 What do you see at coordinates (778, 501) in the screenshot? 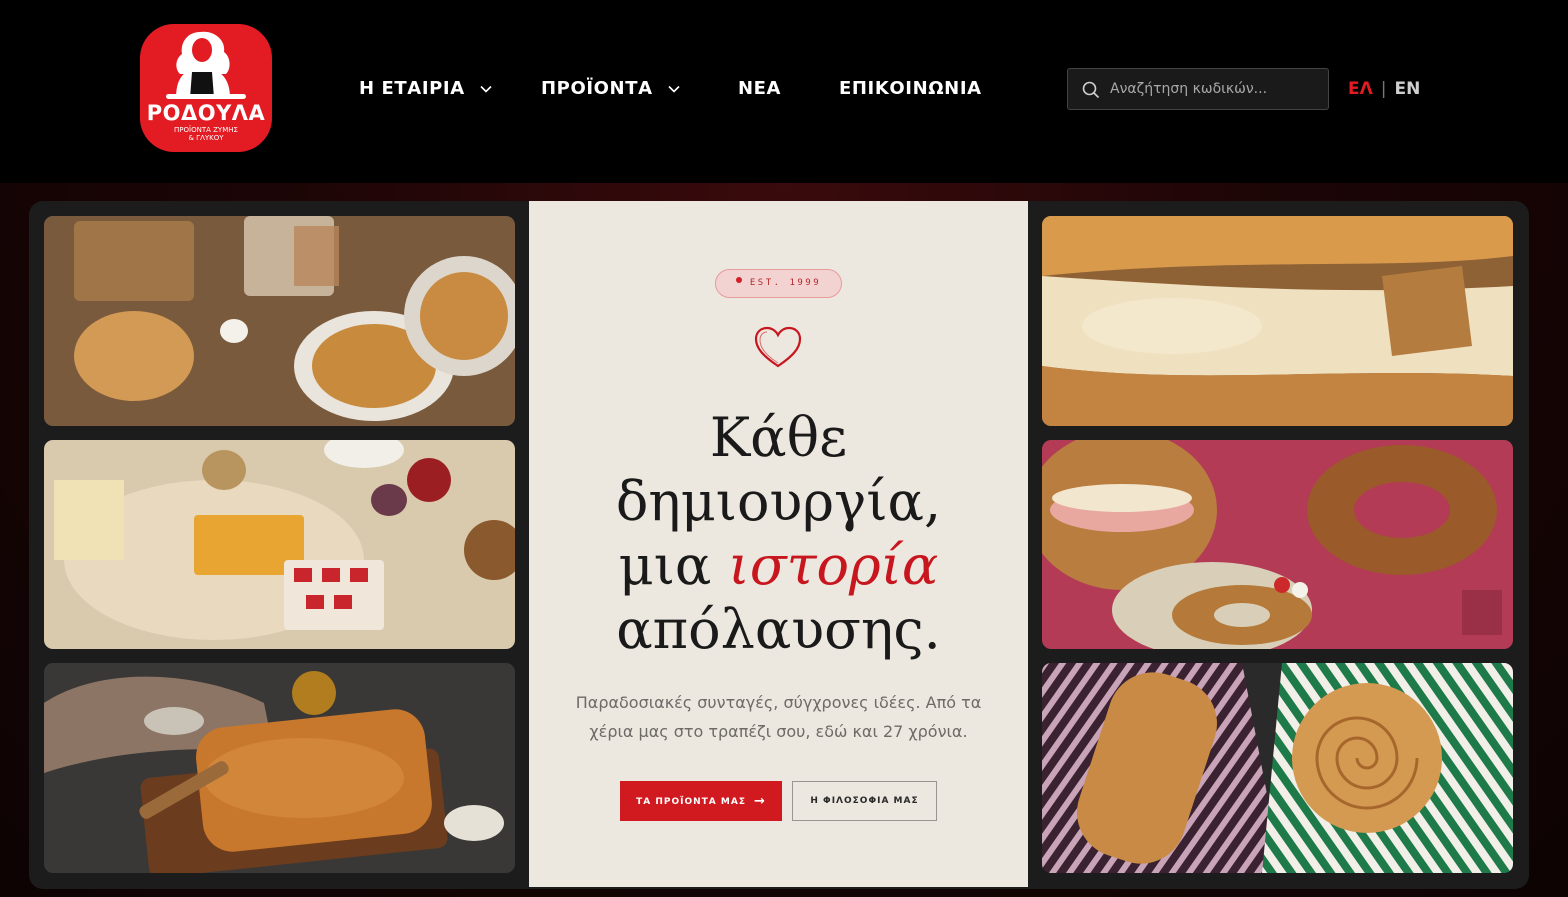
I see `headline-line: δημιουργία,` at bounding box center [778, 501].